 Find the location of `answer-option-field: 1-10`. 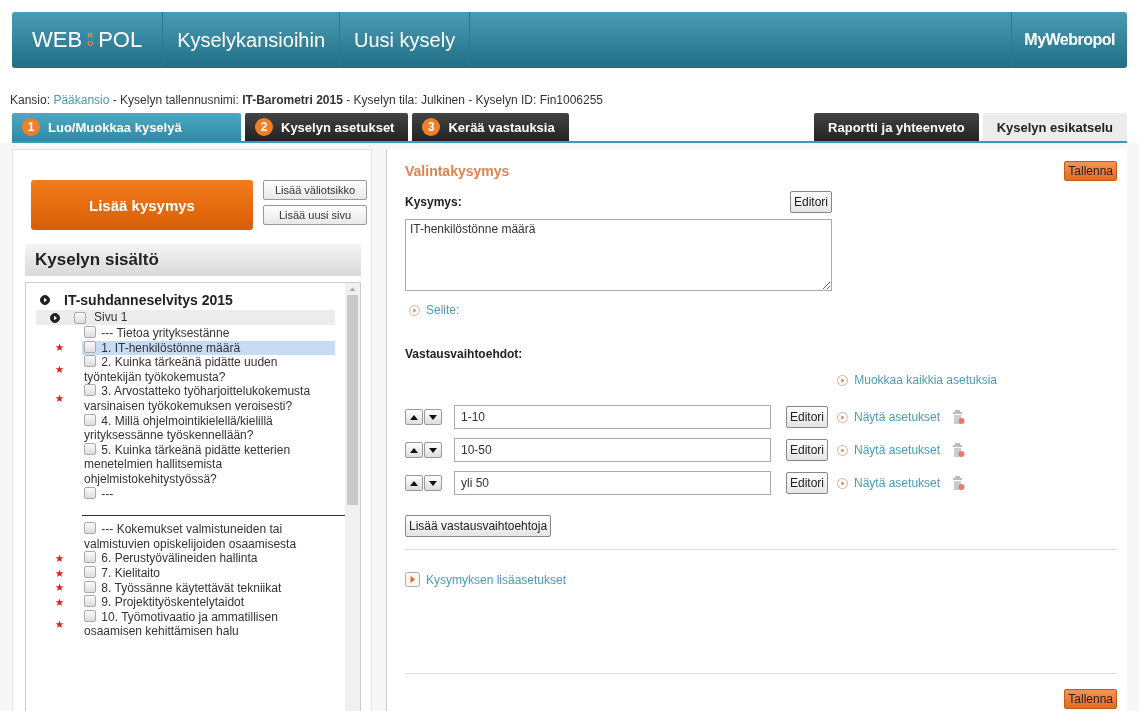

answer-option-field: 1-10 is located at coordinates (612, 417).